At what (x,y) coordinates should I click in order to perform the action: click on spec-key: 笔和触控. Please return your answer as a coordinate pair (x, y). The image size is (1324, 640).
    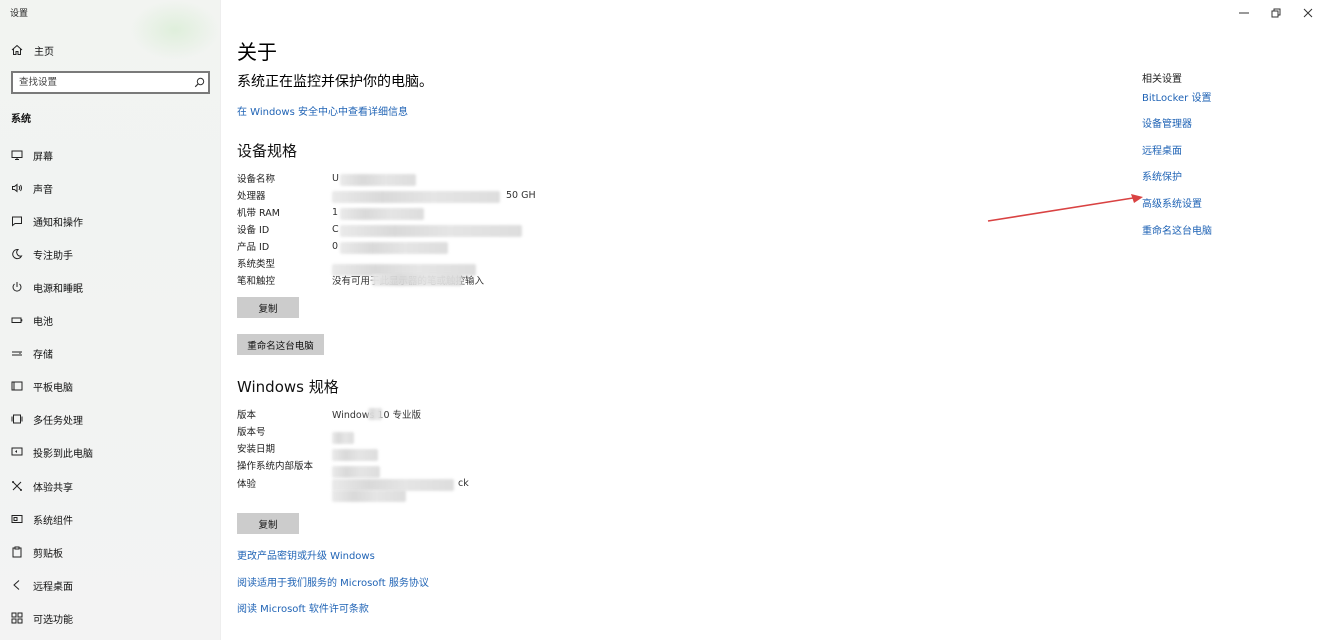
    Looking at the image, I should click on (256, 281).